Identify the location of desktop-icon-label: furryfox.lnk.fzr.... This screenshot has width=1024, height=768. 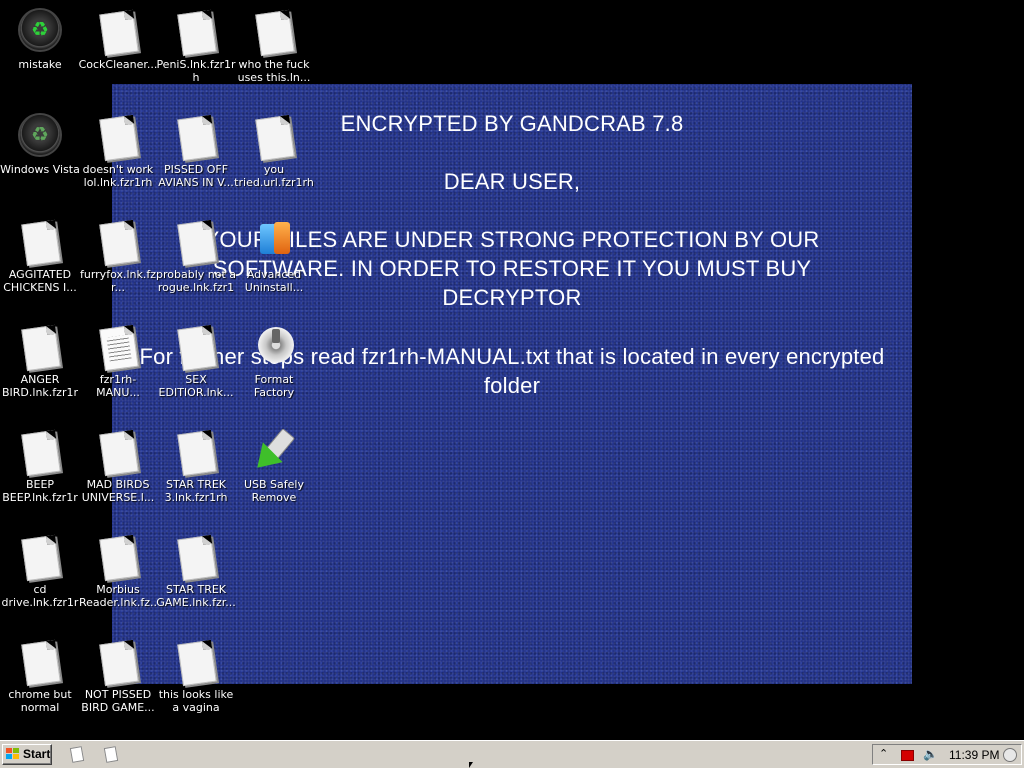
(118, 281).